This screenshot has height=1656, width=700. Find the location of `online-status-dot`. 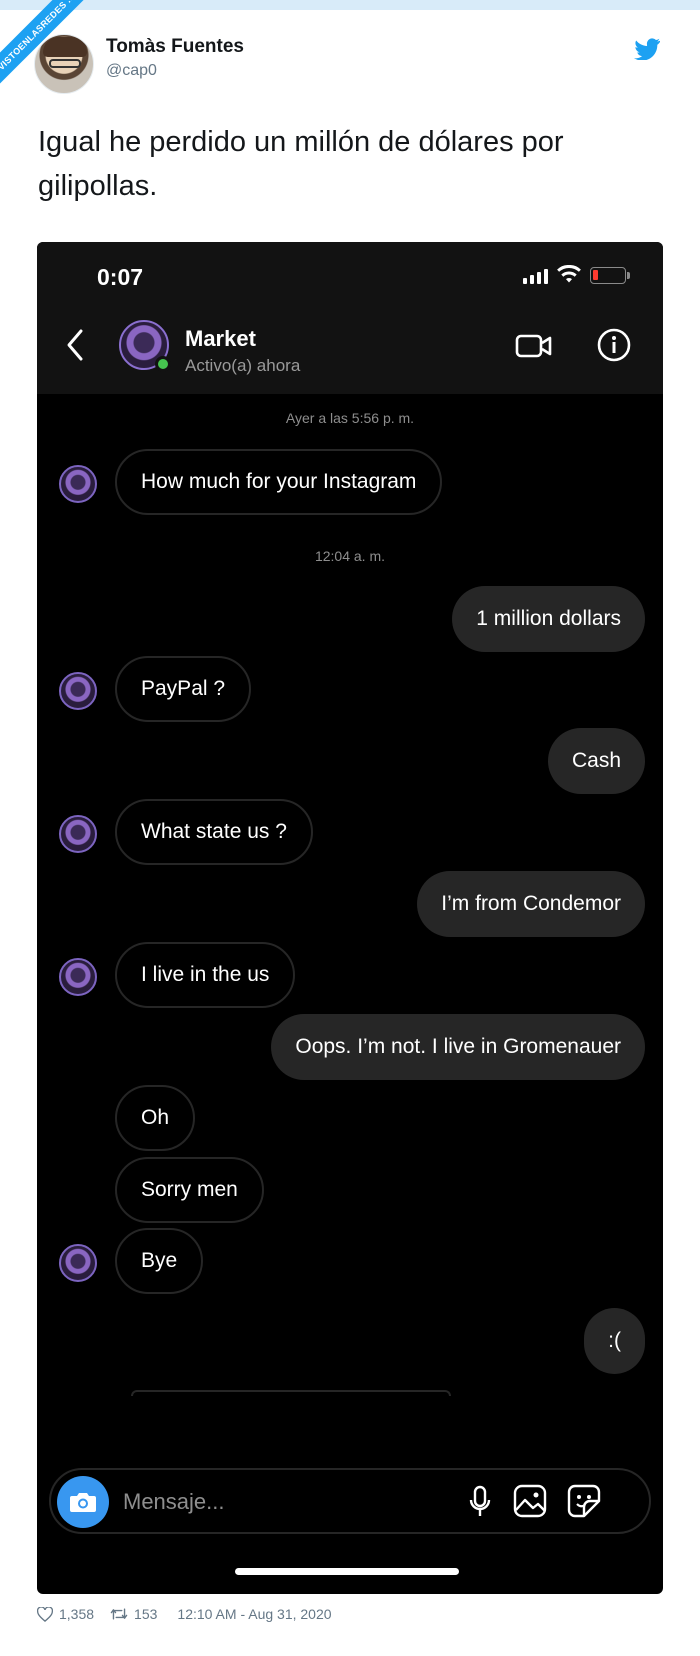

online-status-dot is located at coordinates (163, 364).